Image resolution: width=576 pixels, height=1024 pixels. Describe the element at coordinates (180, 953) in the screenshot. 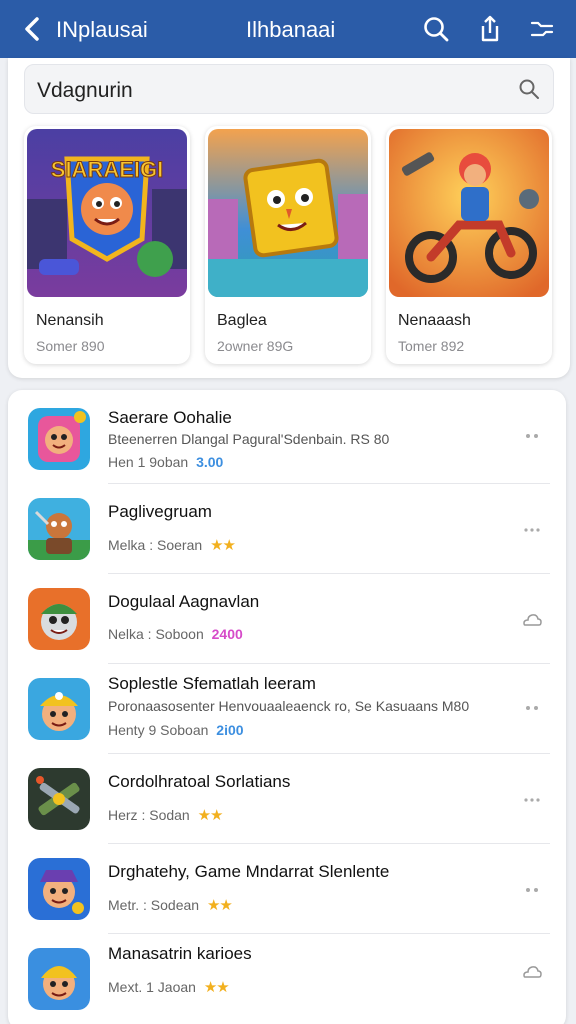

I see `item-title: Manasatrin karioes` at that location.